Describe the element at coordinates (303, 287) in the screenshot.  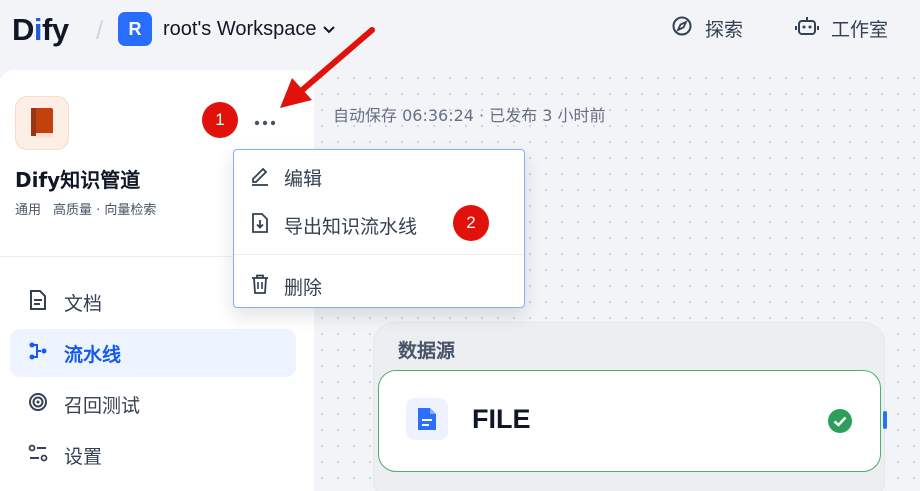
I see `menu-item-label: 删除` at that location.